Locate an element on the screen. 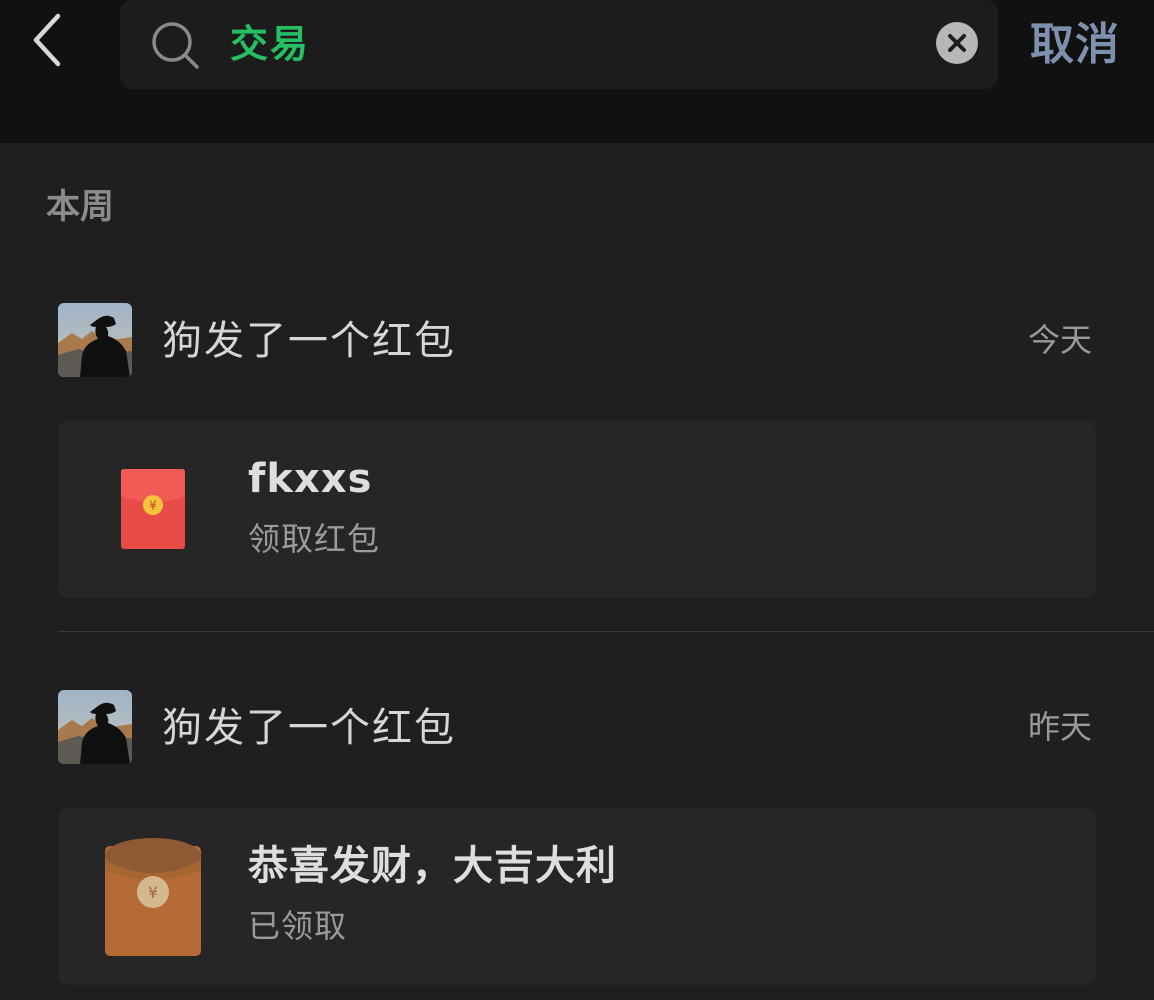 The height and width of the screenshot is (1000, 1154). search-input: 交易 is located at coordinates (270, 44).